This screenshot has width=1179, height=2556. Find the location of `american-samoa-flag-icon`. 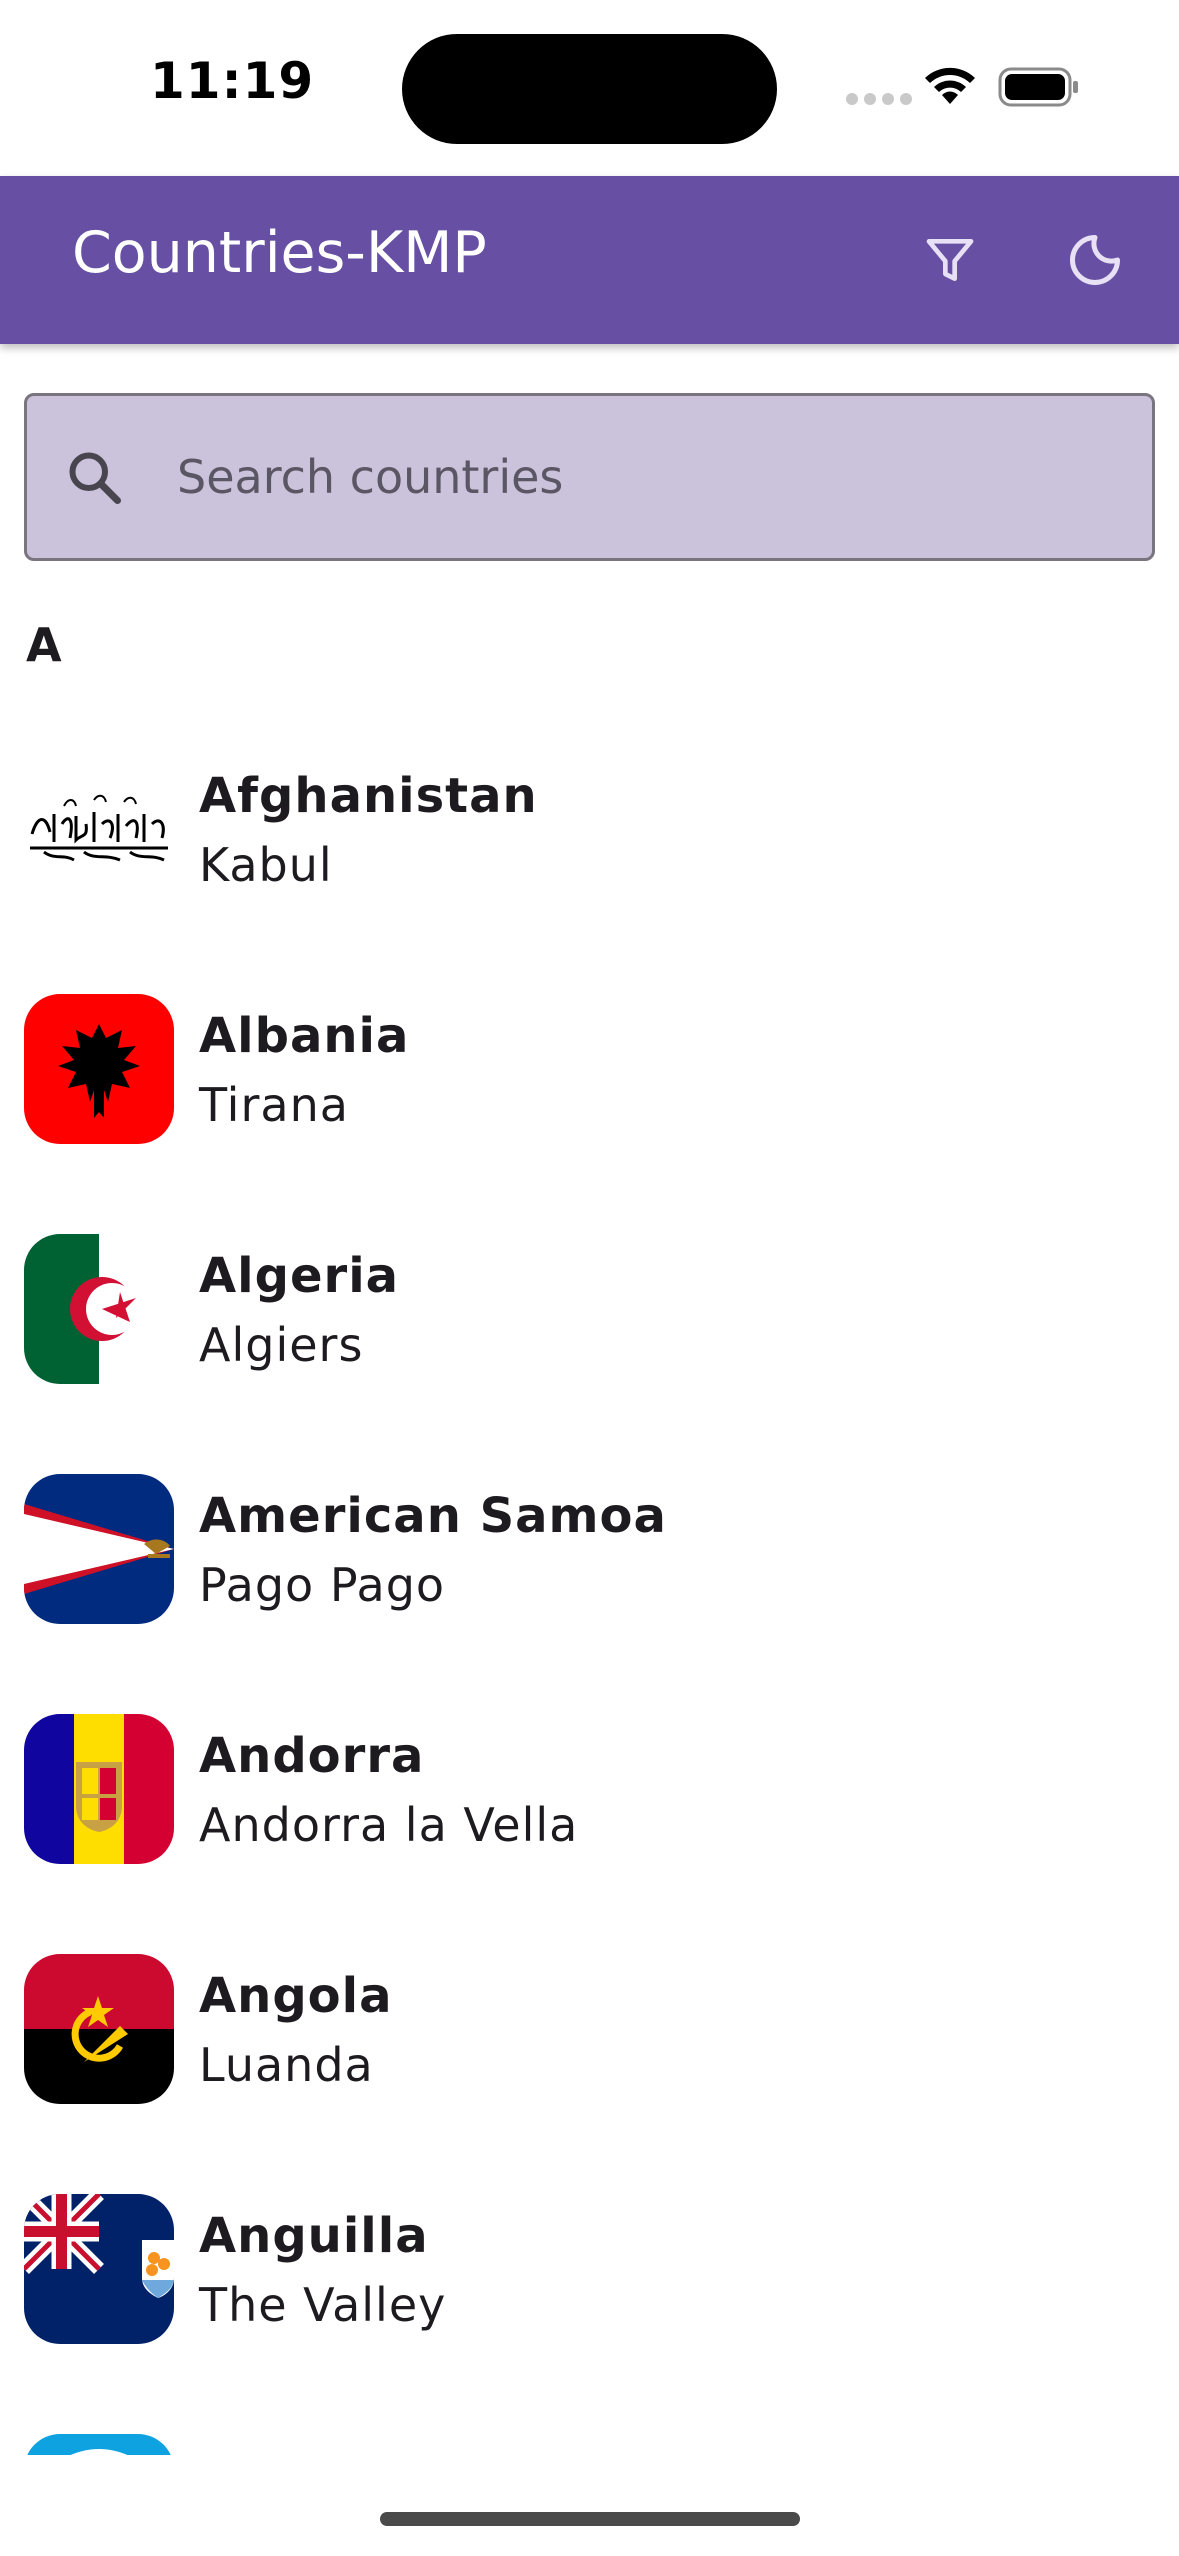

american-samoa-flag-icon is located at coordinates (99, 1549).